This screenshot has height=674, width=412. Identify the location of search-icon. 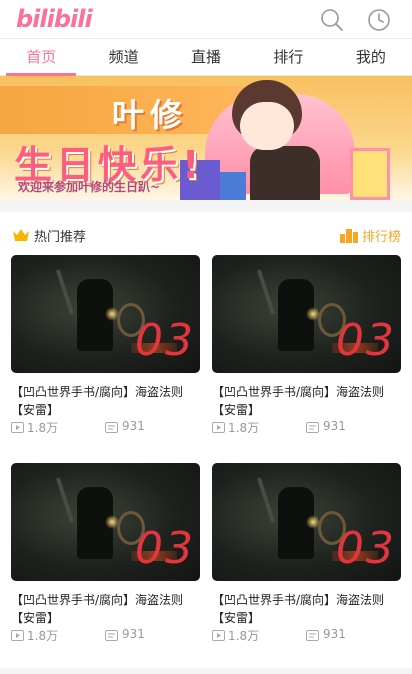
(332, 20).